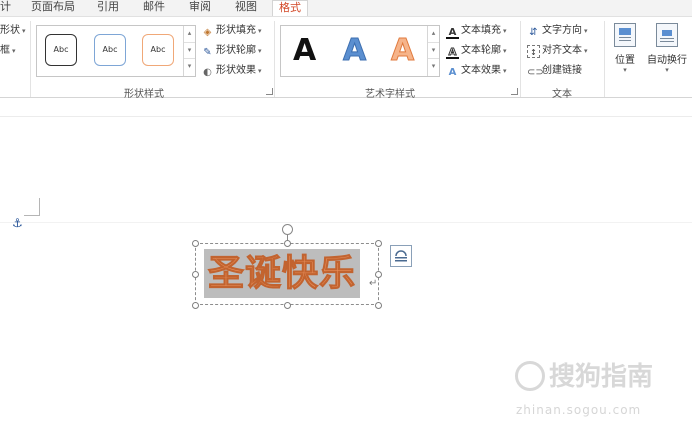 The image size is (692, 445). What do you see at coordinates (195, 305) in the screenshot?
I see `resize-handle-bottom-left` at bounding box center [195, 305].